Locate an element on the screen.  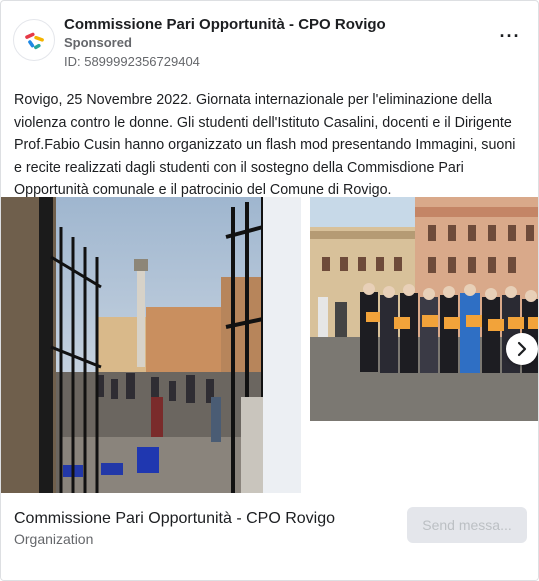
ad-id: ID: 5899992356729404 is located at coordinates (132, 61).